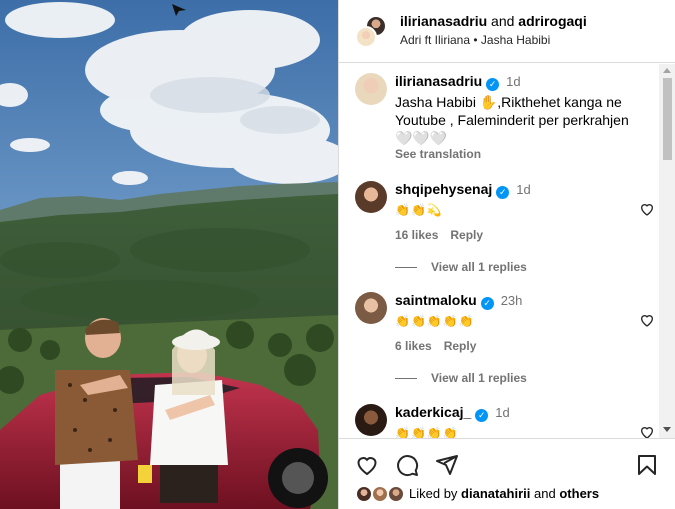 This screenshot has width=675, height=509. What do you see at coordinates (447, 465) in the screenshot?
I see `send-icon` at bounding box center [447, 465].